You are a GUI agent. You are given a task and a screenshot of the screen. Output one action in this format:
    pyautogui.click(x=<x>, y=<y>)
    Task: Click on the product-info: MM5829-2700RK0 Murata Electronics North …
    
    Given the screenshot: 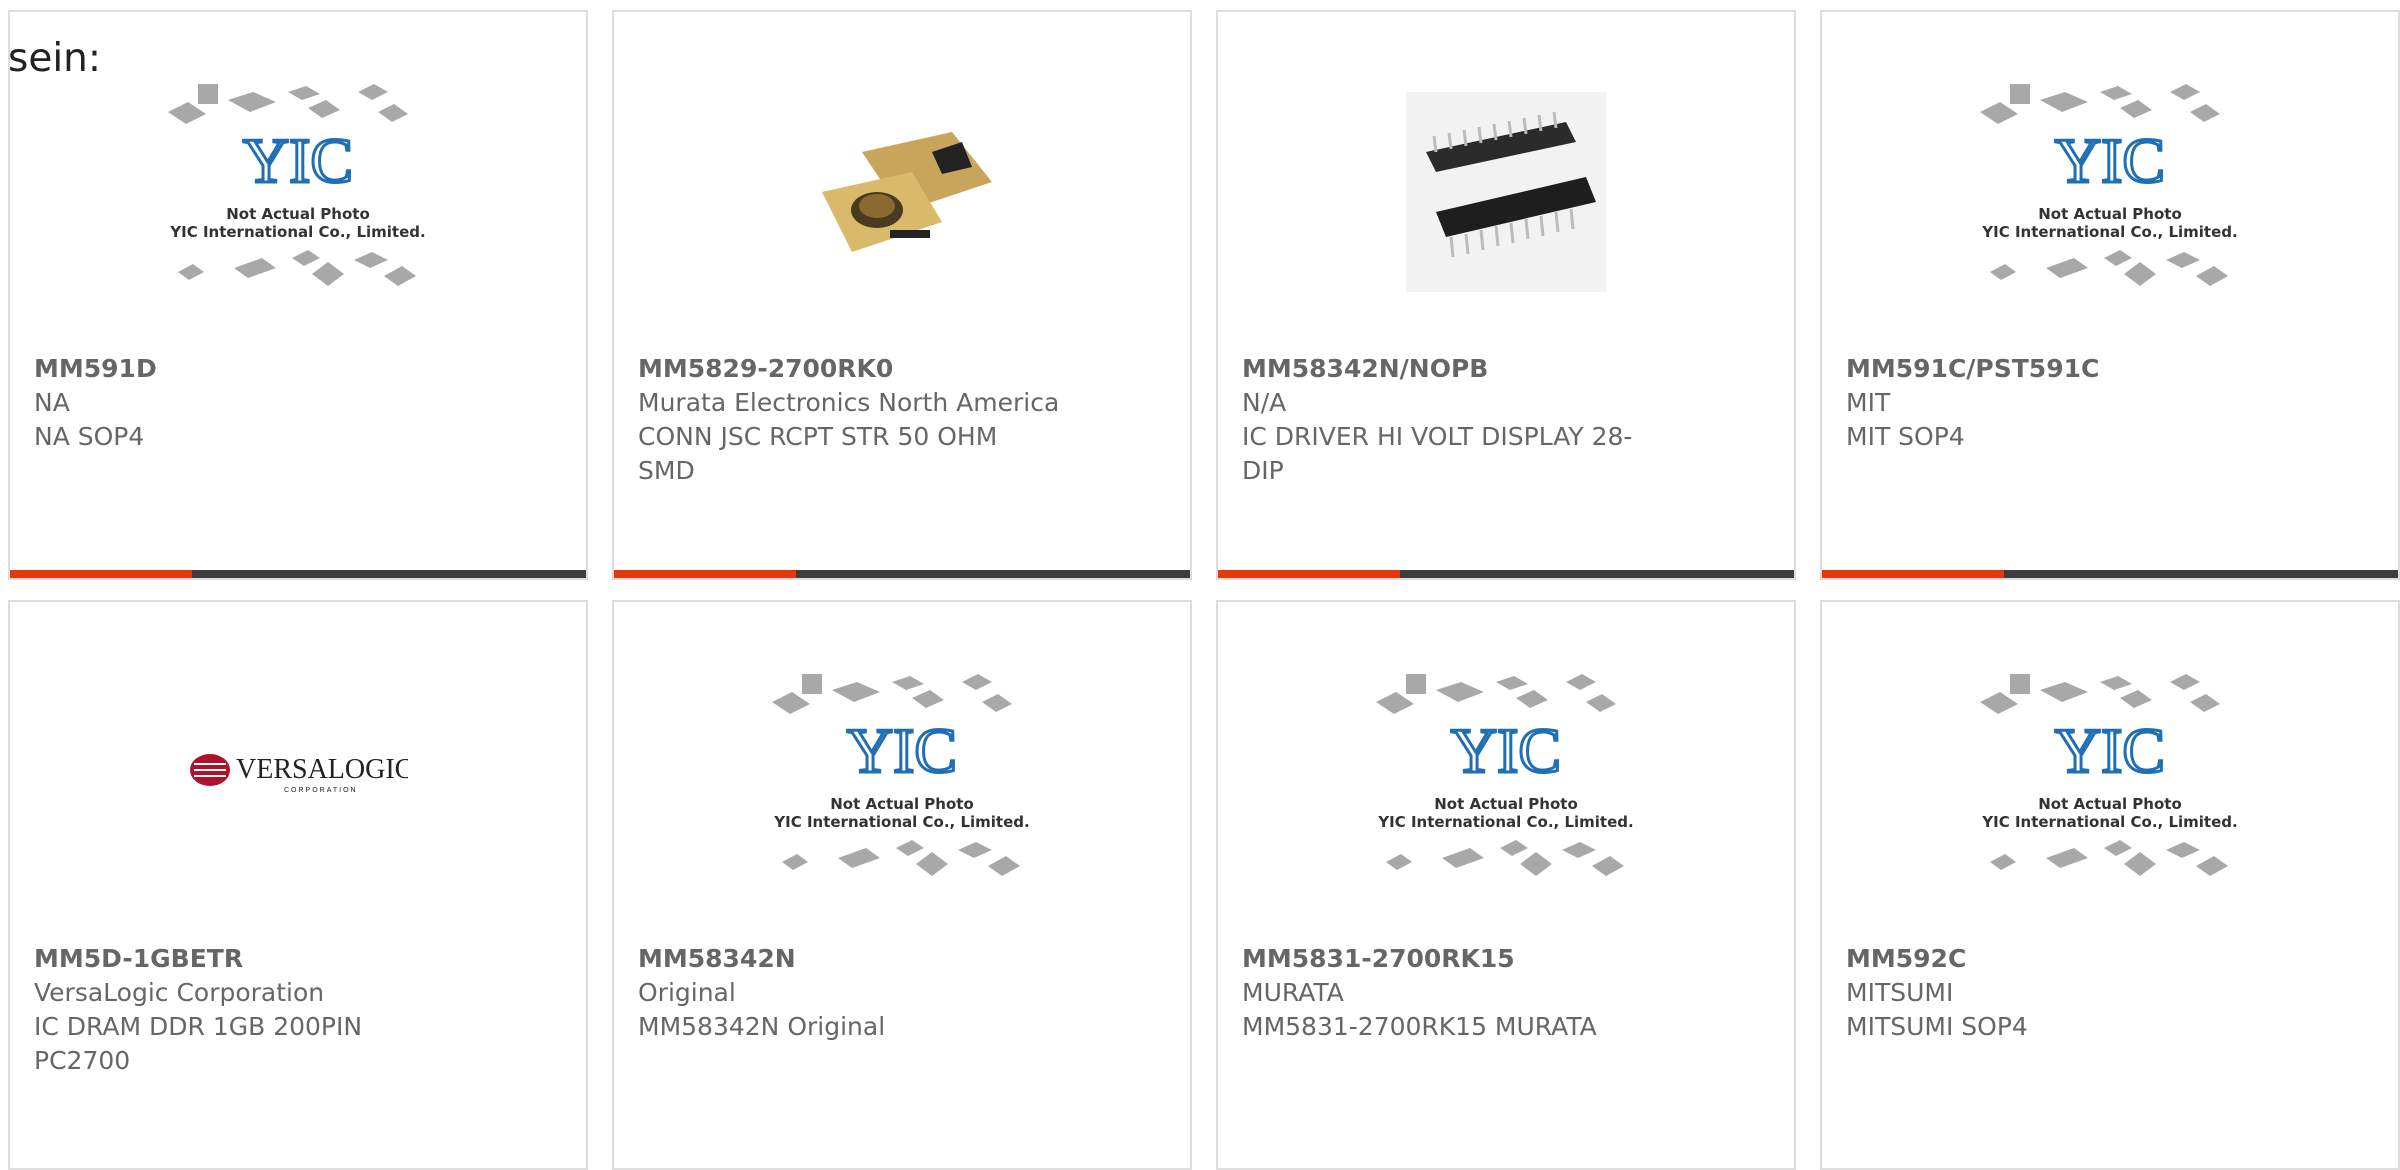 What is the action you would take?
    pyautogui.click(x=849, y=420)
    